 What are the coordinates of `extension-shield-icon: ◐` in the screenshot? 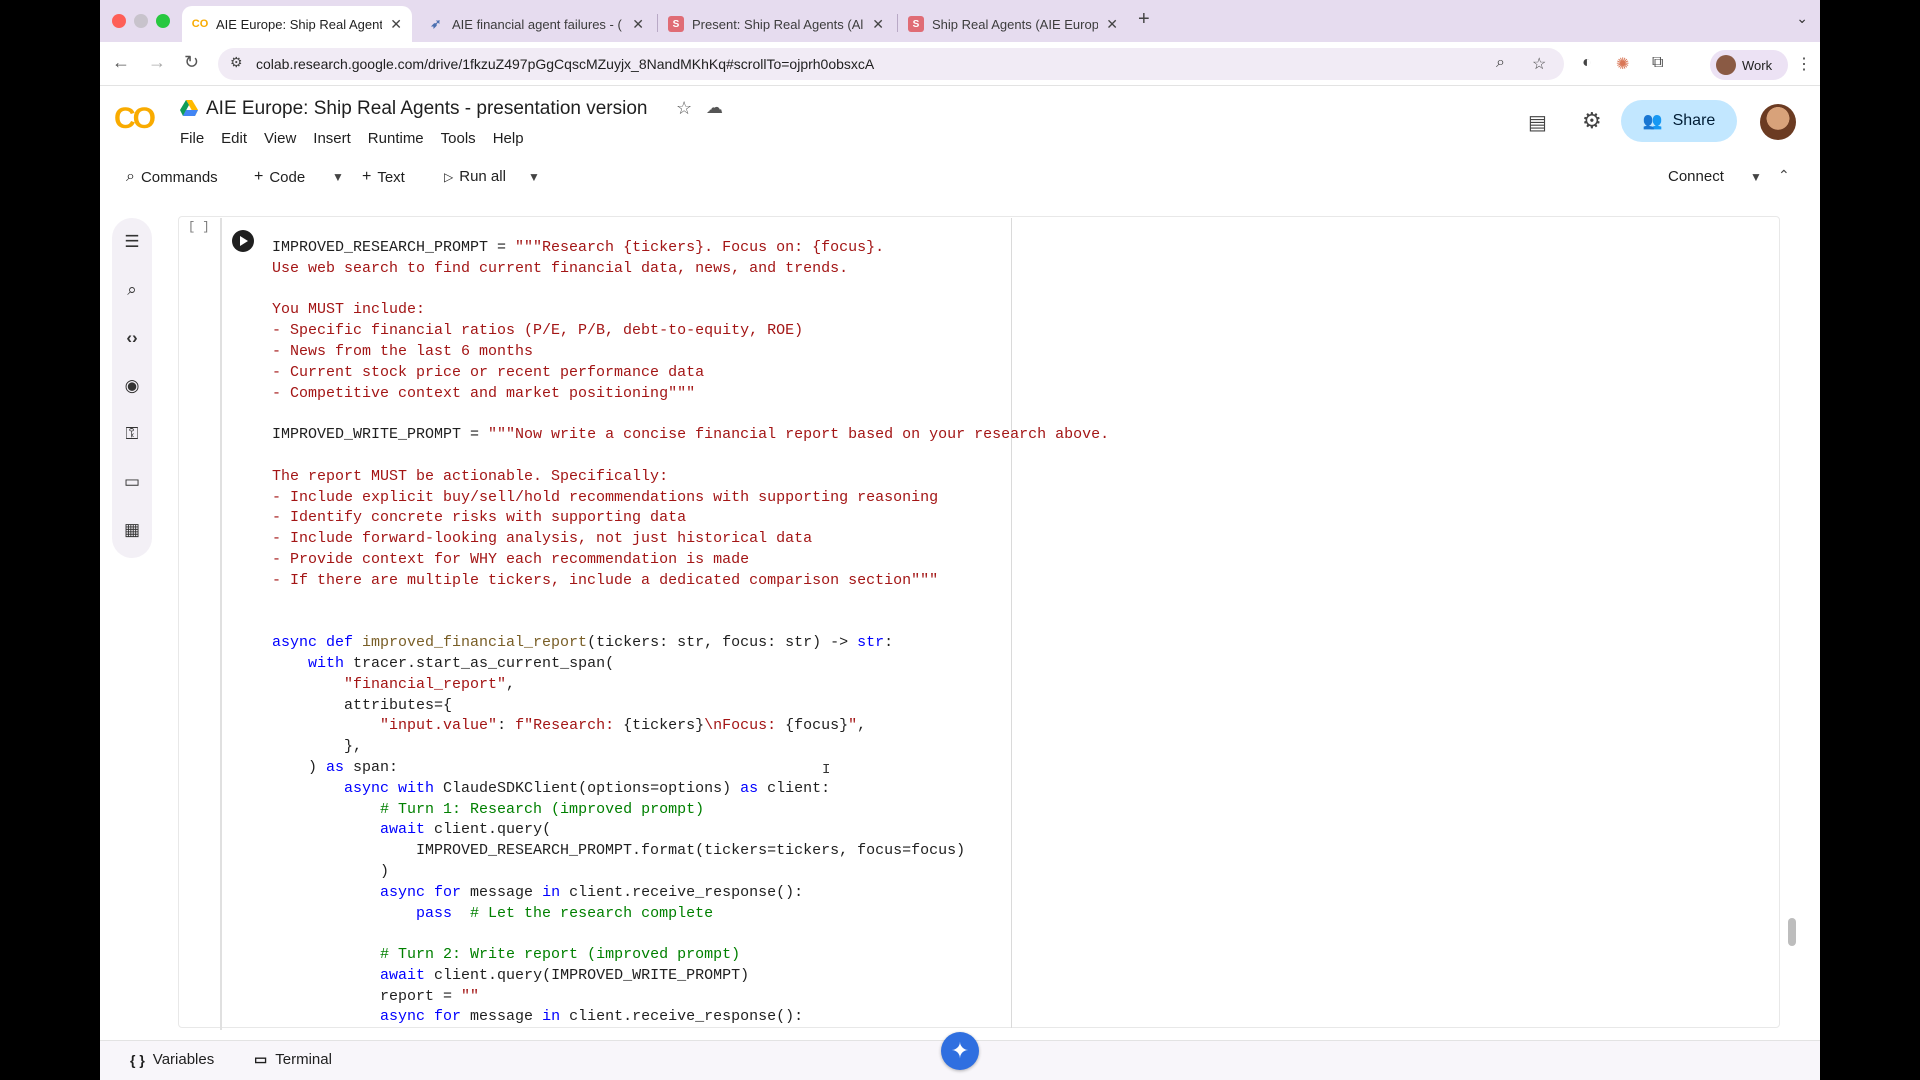 It's located at (1587, 63).